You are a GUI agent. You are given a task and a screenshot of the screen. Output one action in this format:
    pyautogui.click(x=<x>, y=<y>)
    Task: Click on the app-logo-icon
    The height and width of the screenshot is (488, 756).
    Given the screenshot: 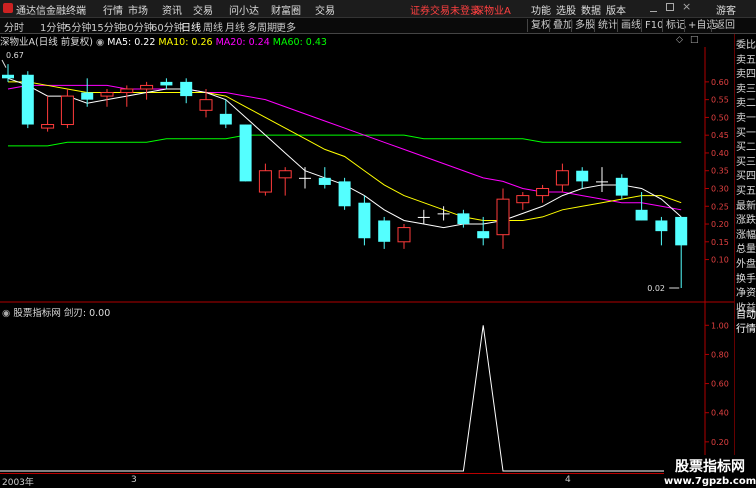 What is the action you would take?
    pyautogui.click(x=8, y=8)
    